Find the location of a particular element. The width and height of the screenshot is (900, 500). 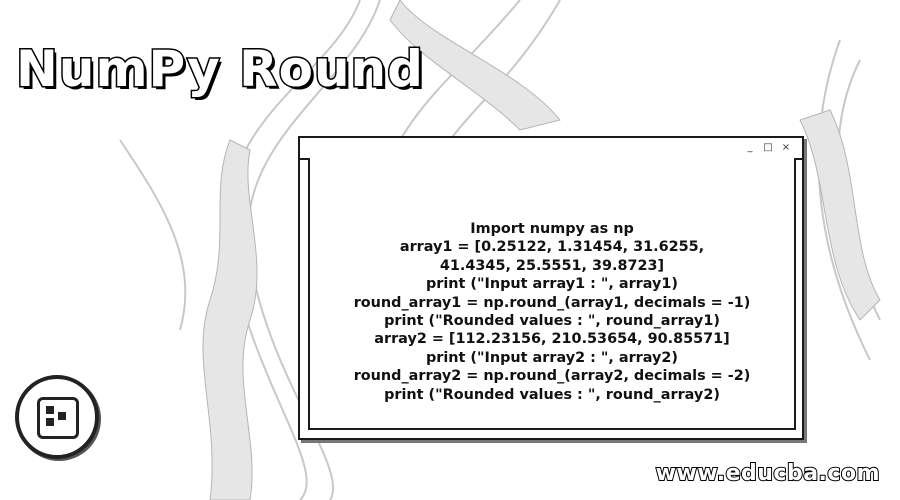

page-title: NumPy Round is located at coordinates (220, 69).